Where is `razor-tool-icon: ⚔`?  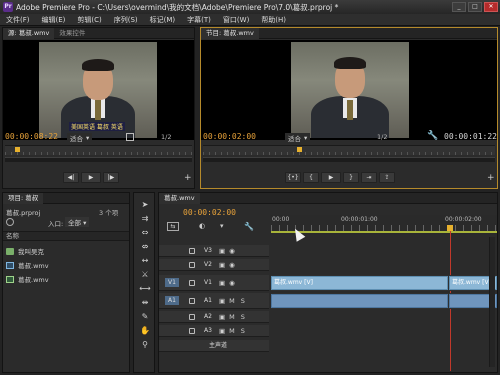 razor-tool-icon: ⚔ is located at coordinates (145, 274).